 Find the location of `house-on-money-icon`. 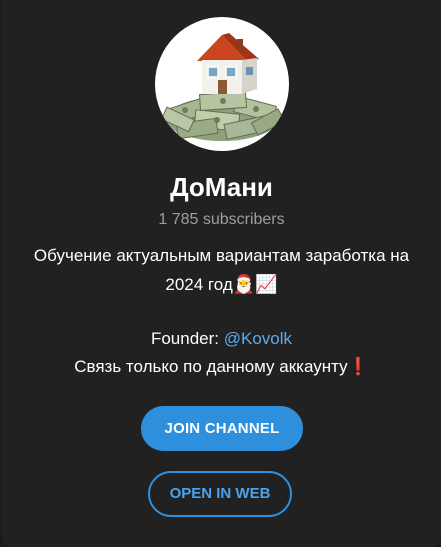

house-on-money-icon is located at coordinates (223, 87).